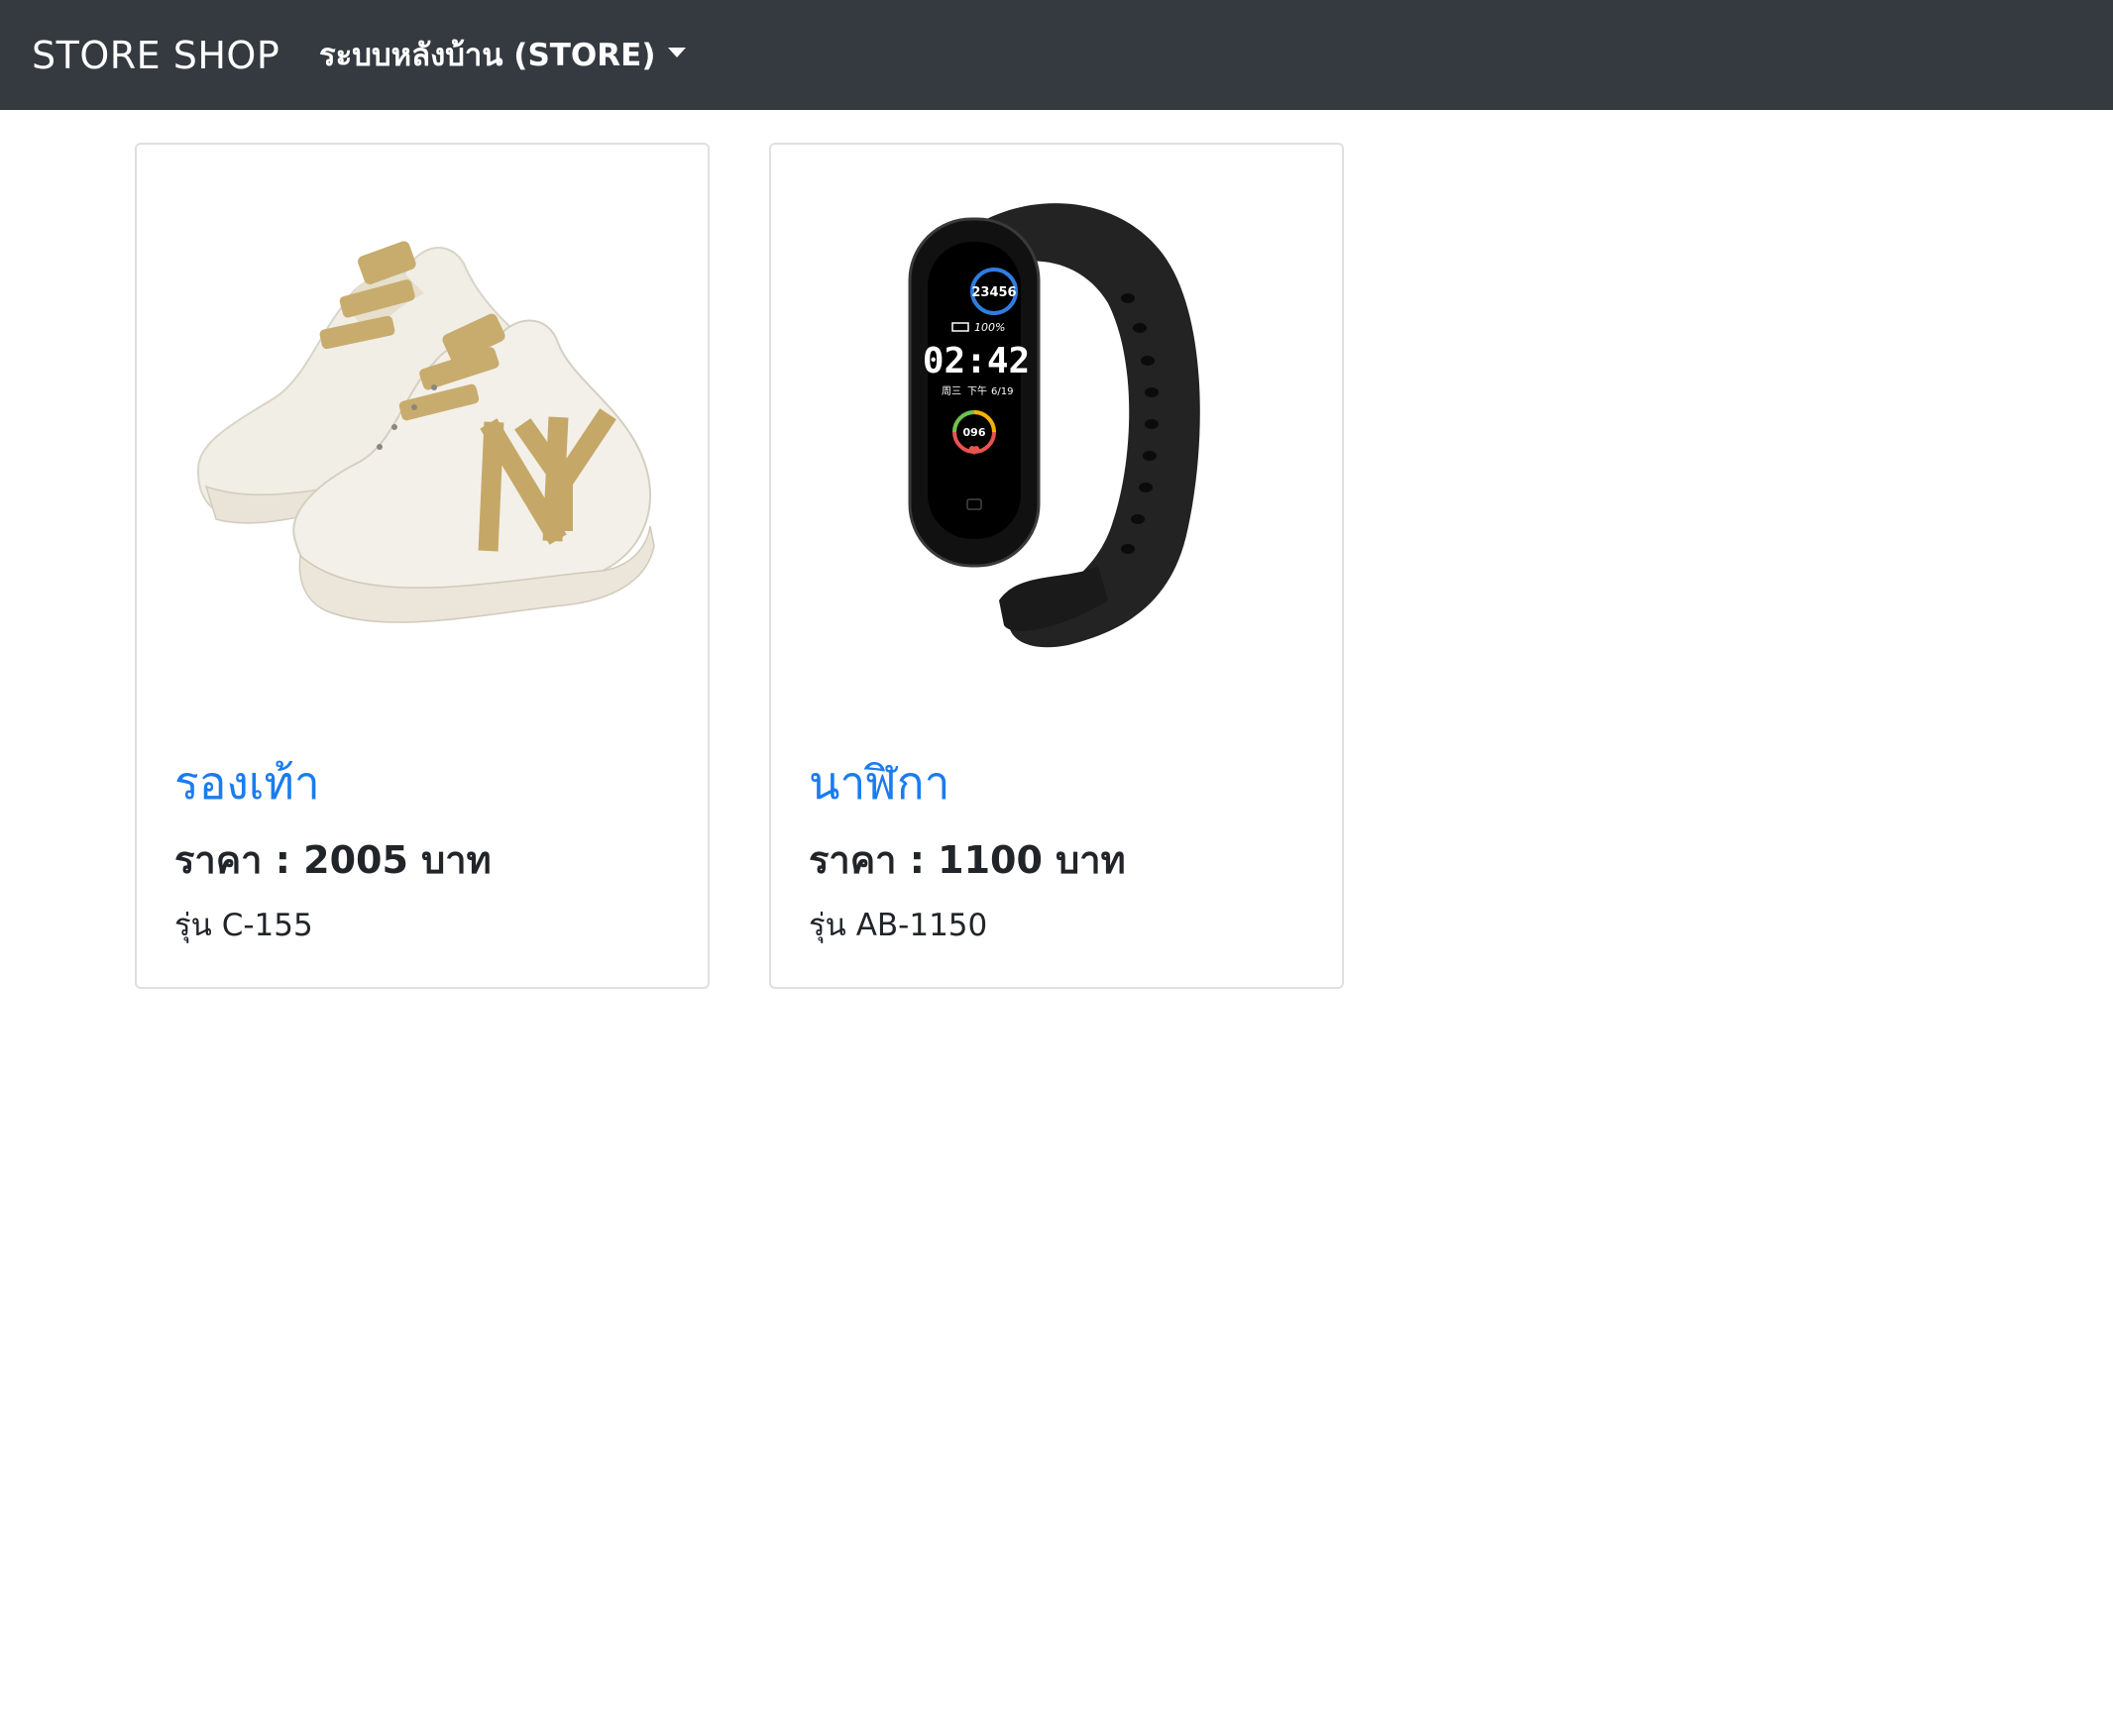 The height and width of the screenshot is (1736, 2113). What do you see at coordinates (1054, 425) in the screenshot?
I see `smart-band-image: 23456 100% 02:42 周三 下午 6/19 096` at bounding box center [1054, 425].